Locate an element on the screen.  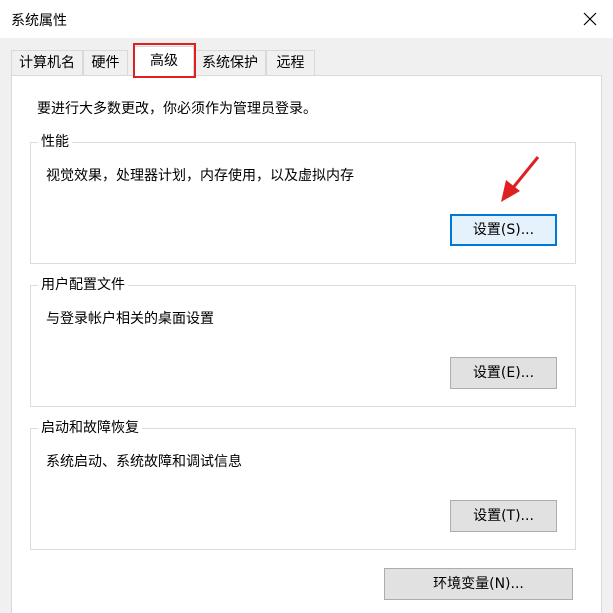
admin-notice: 要进行大多数更改，你必须作为管理员登录。 is located at coordinates (177, 109).